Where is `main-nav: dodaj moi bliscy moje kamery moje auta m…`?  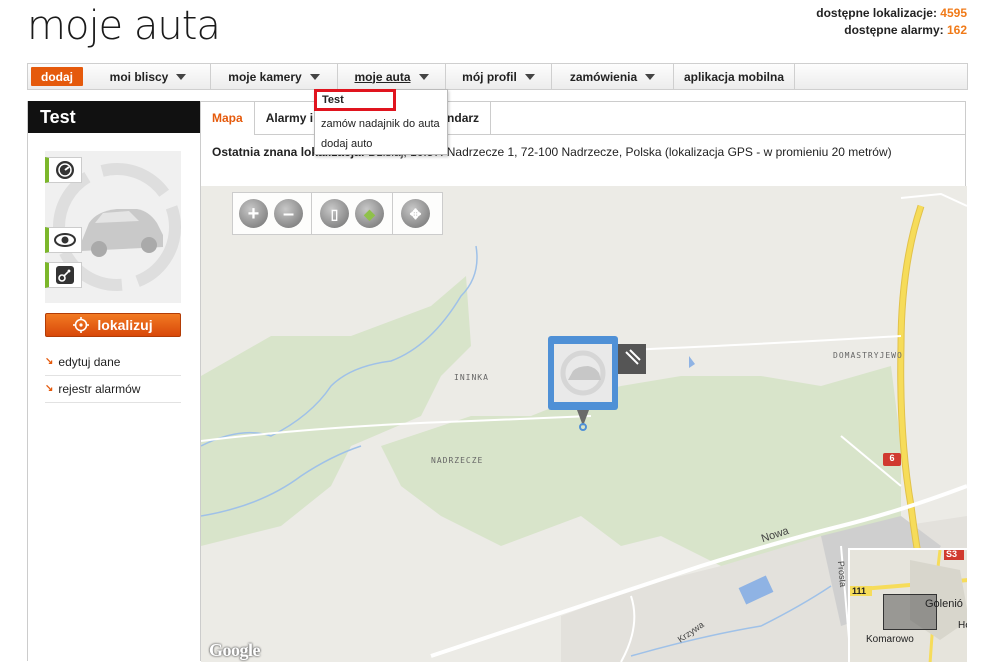 main-nav: dodaj moi bliscy moje kamery moje auta m… is located at coordinates (497, 76).